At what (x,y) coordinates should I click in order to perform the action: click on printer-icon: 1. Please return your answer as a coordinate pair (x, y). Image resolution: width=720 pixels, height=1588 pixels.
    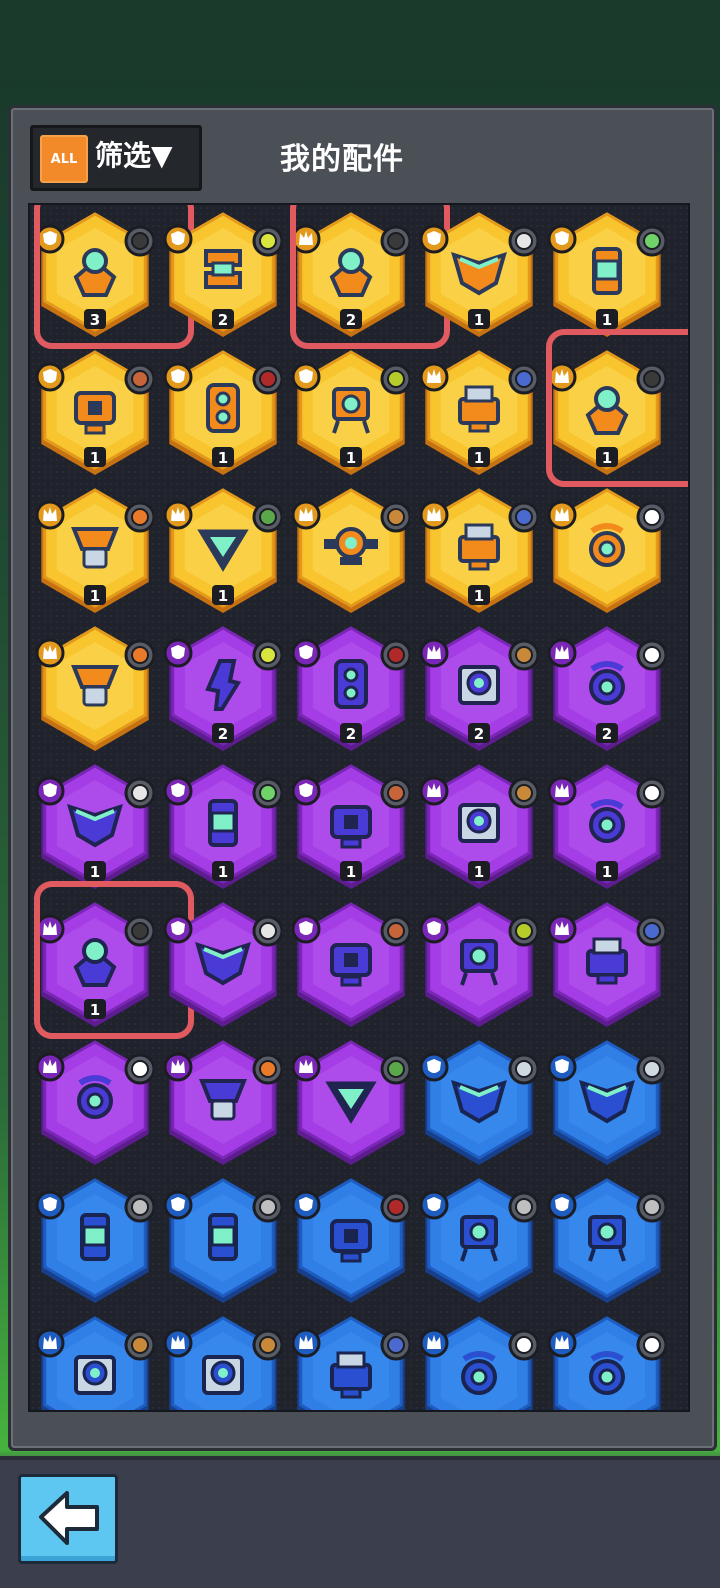
    Looking at the image, I should click on (479, 550).